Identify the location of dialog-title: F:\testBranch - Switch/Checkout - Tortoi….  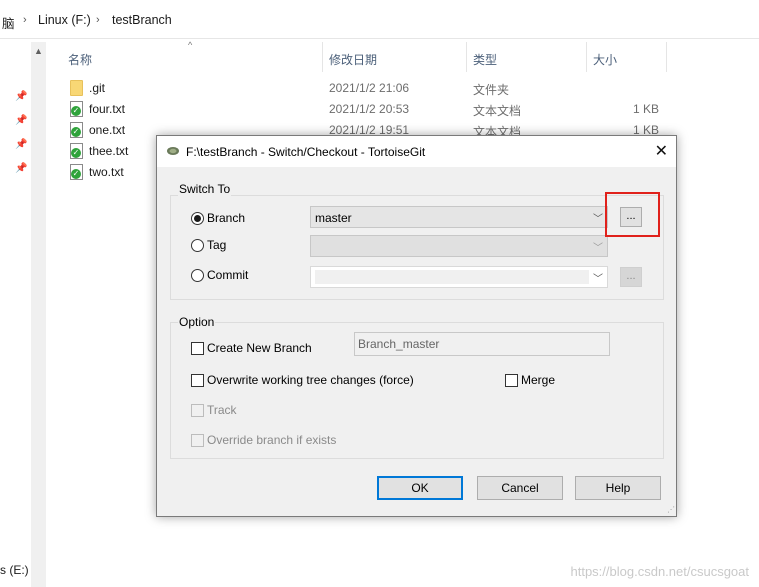
(306, 152).